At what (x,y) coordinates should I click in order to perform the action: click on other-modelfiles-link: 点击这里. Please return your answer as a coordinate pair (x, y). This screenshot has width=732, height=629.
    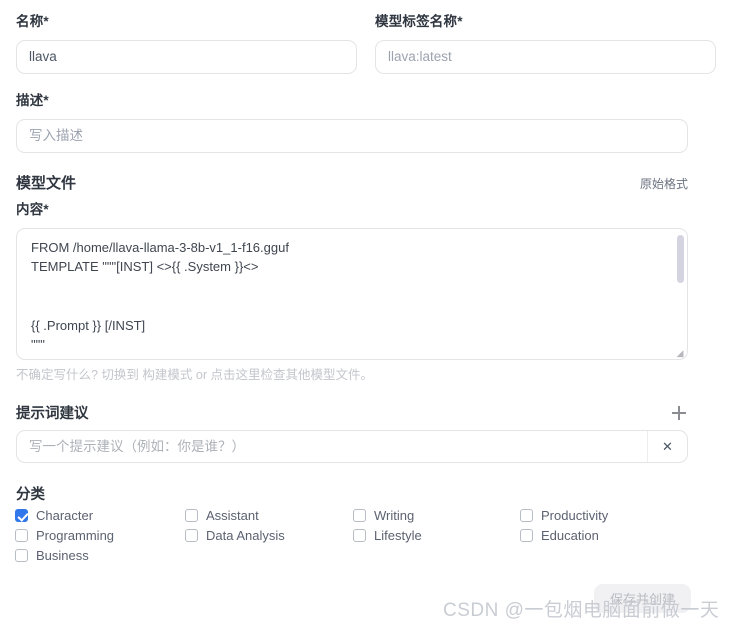
    Looking at the image, I should click on (235, 375).